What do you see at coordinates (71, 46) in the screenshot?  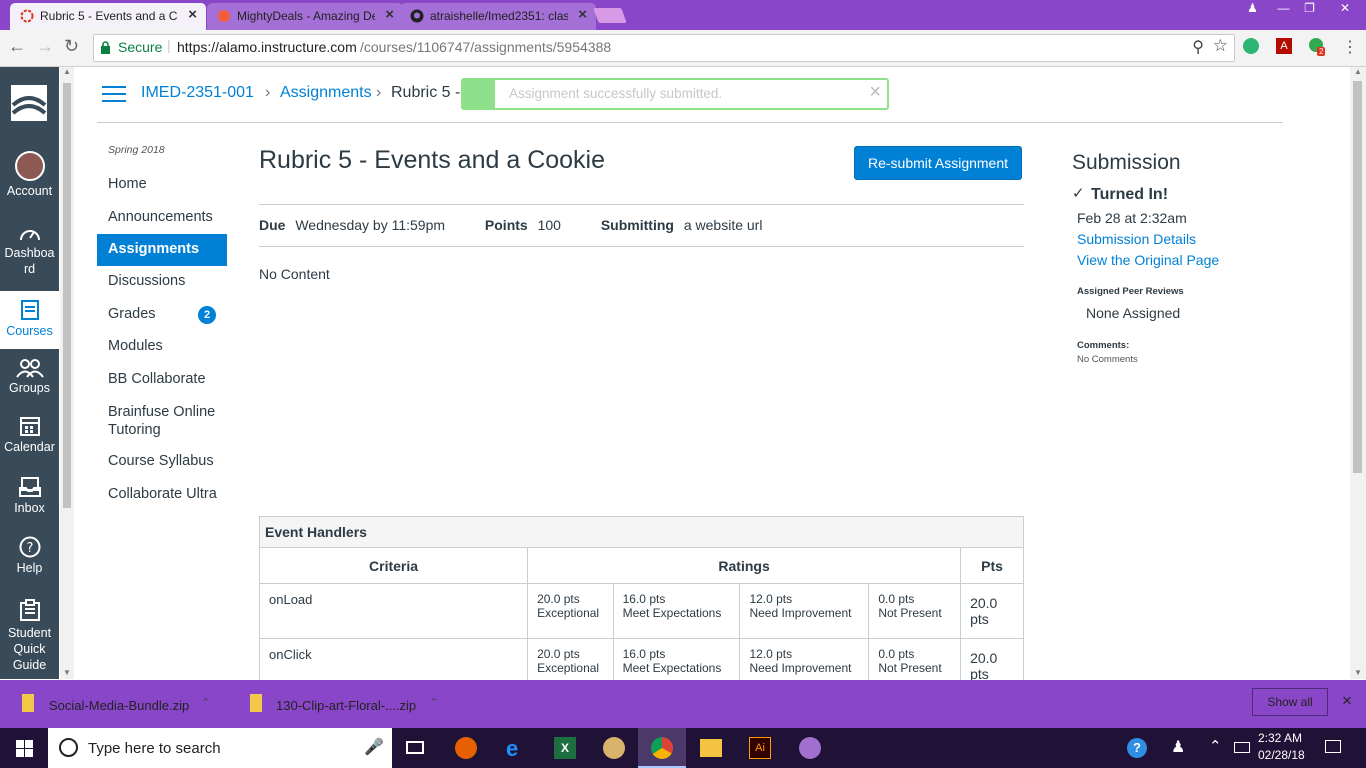 I see `reload-icon: ↻` at bounding box center [71, 46].